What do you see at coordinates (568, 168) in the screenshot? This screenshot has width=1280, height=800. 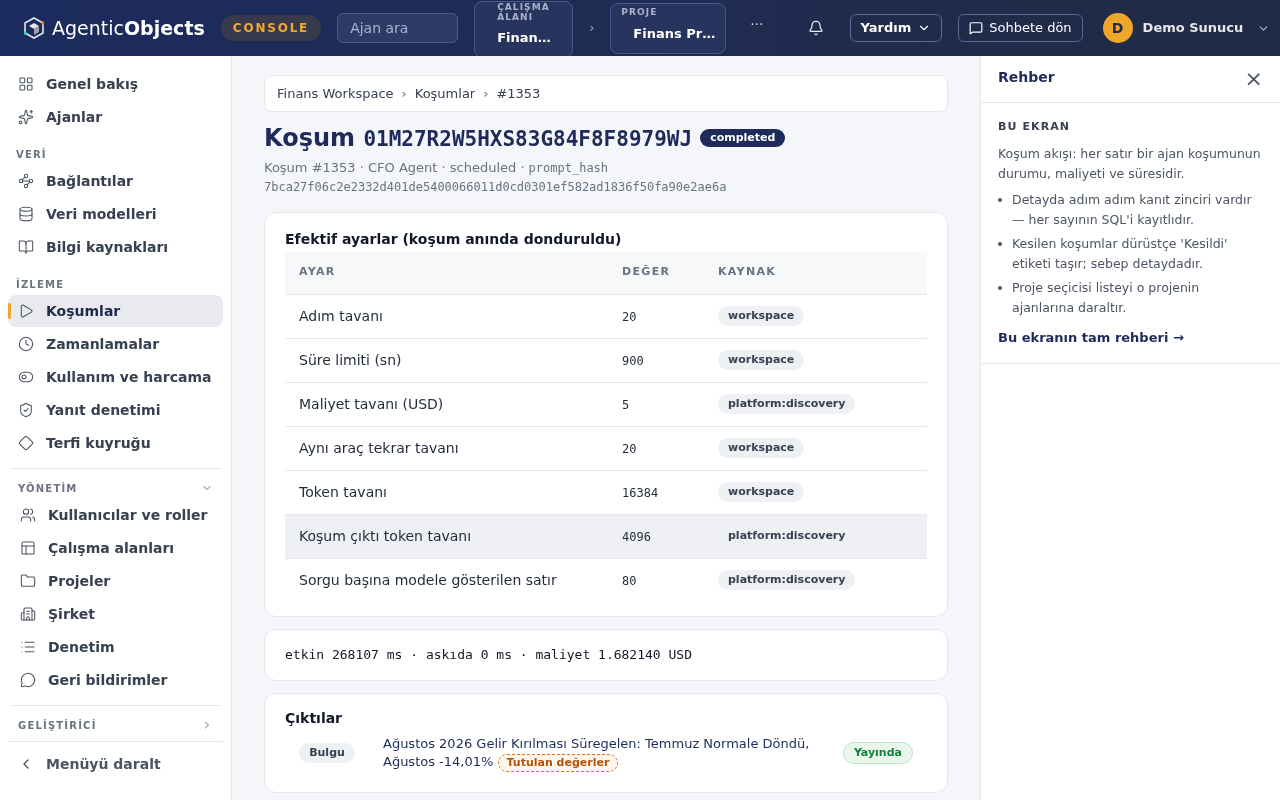 I see `hash-label: prompt_hash` at bounding box center [568, 168].